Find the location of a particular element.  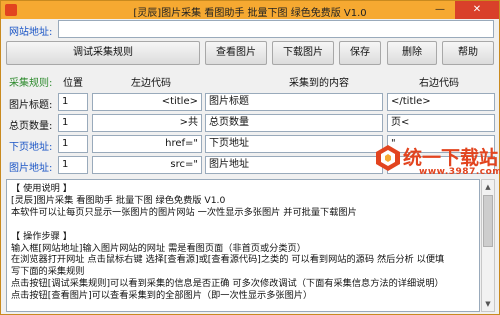

close-button: ✕ is located at coordinates (477, 10).